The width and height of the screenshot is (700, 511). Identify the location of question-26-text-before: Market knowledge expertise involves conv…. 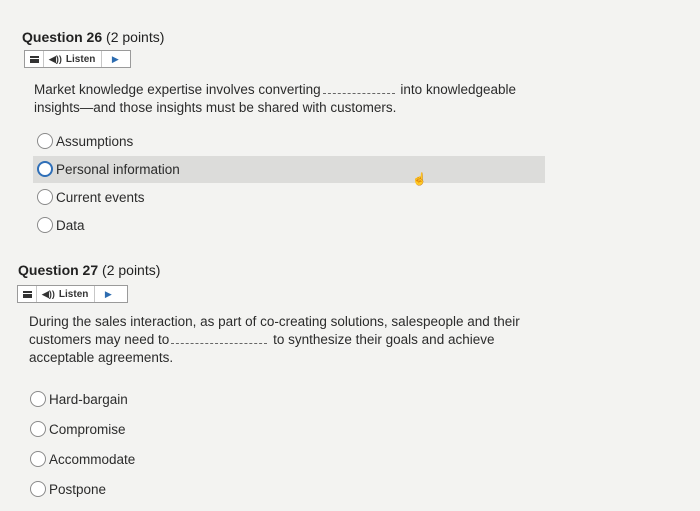
(177, 89).